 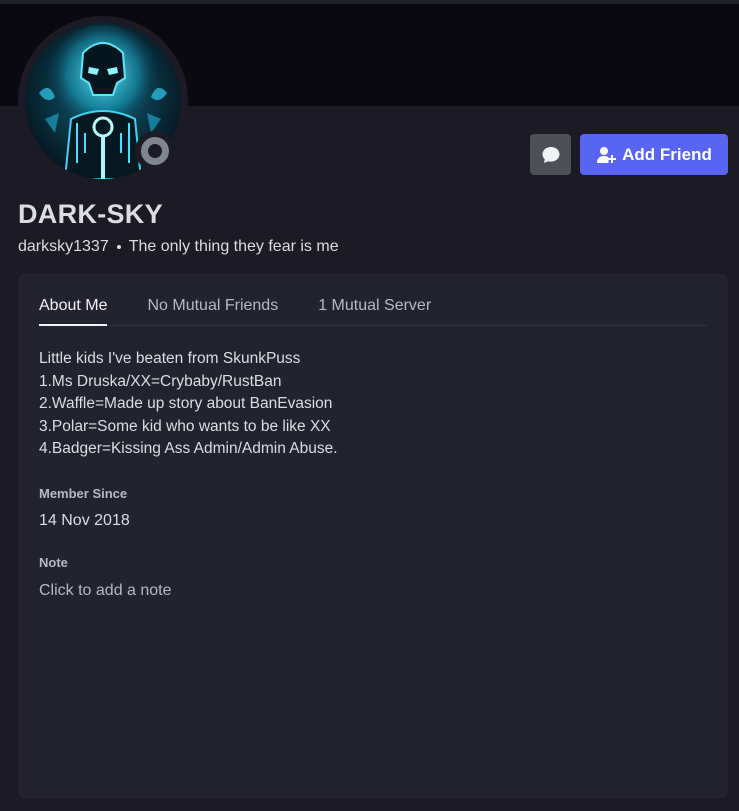 What do you see at coordinates (160, 381) in the screenshot?
I see `bio-line: 1.Ms Druska/XX=Crybaby/RustBan` at bounding box center [160, 381].